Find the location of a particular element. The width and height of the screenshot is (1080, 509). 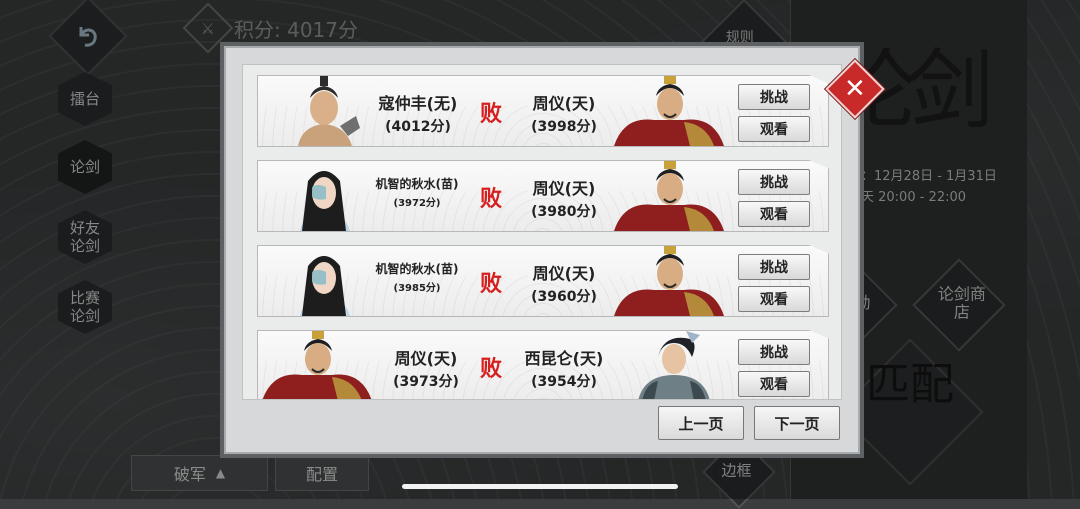

left-player-name: 周仪(天) is located at coordinates (426, 358).